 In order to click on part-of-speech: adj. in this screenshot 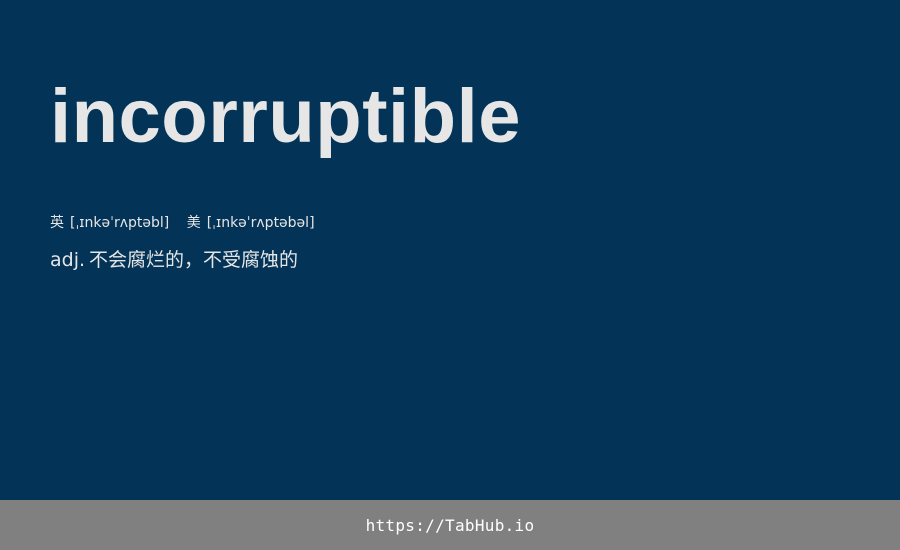, I will do `click(68, 260)`.